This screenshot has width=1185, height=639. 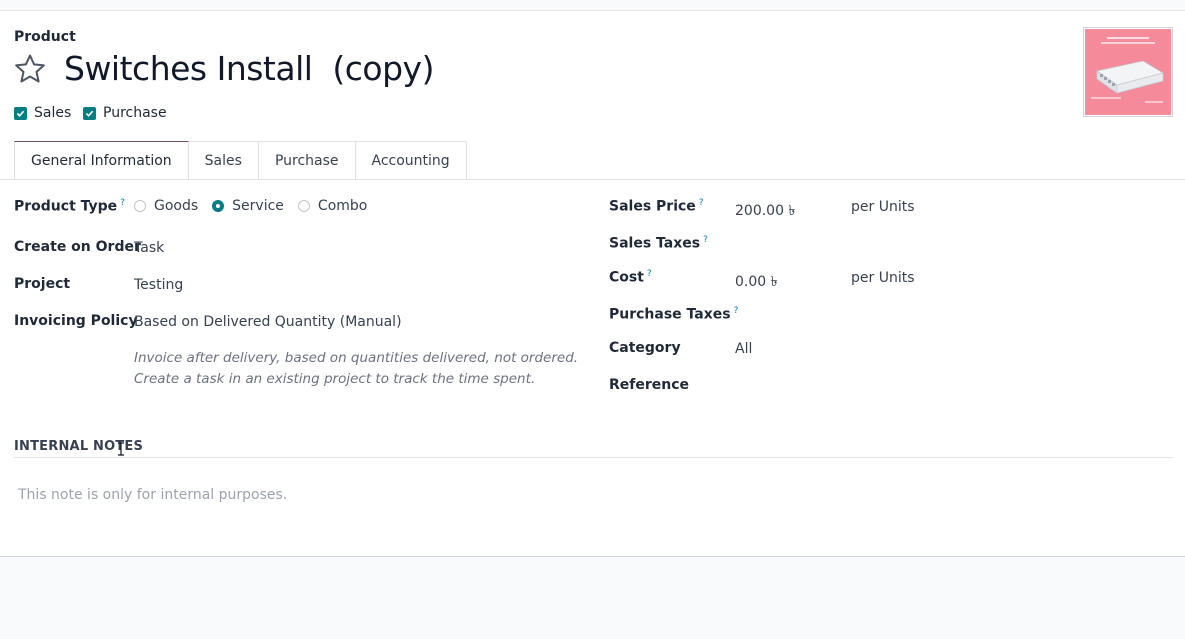 What do you see at coordinates (45, 37) in the screenshot?
I see `model-label: Product` at bounding box center [45, 37].